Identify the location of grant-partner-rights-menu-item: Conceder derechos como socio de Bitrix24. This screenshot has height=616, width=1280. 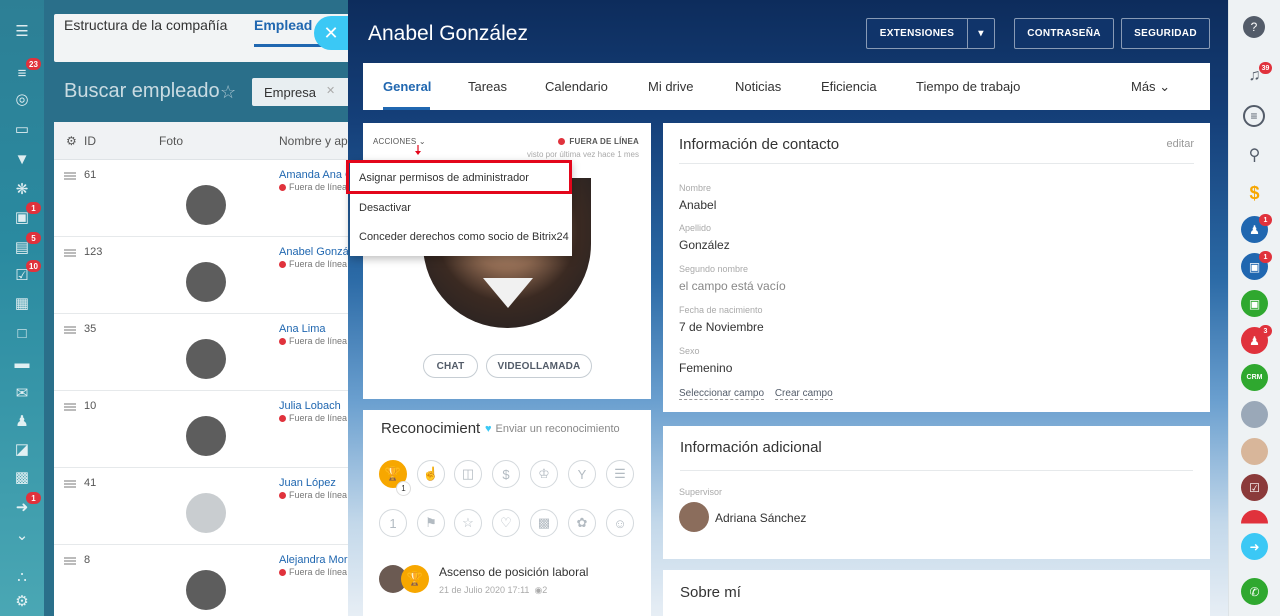
(464, 237).